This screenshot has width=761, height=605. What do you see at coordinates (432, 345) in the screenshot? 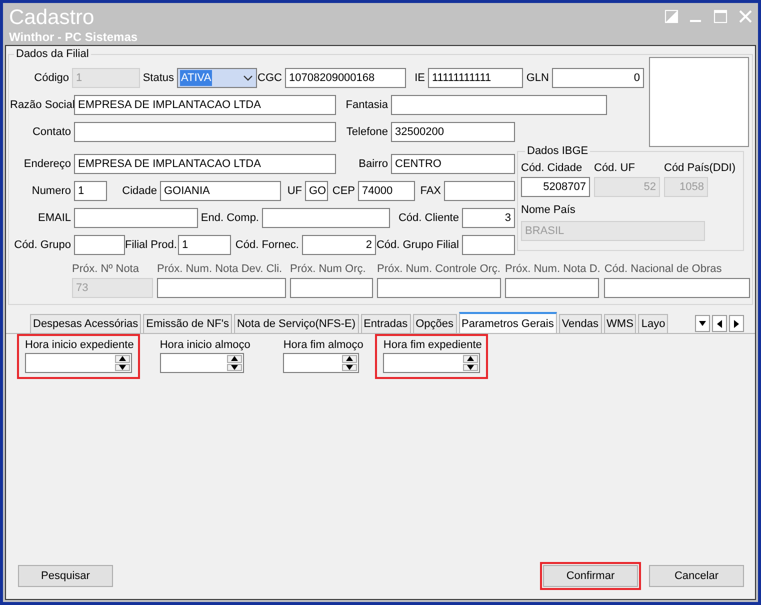
I see `field-label: Hora fim expediente` at bounding box center [432, 345].